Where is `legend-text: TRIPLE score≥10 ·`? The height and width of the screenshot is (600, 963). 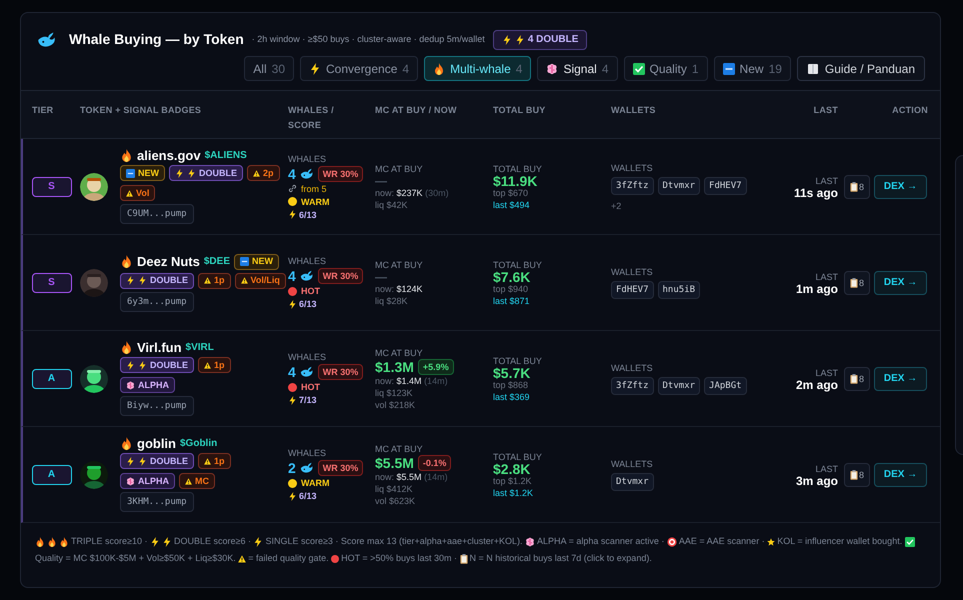 legend-text: TRIPLE score≥10 · is located at coordinates (109, 541).